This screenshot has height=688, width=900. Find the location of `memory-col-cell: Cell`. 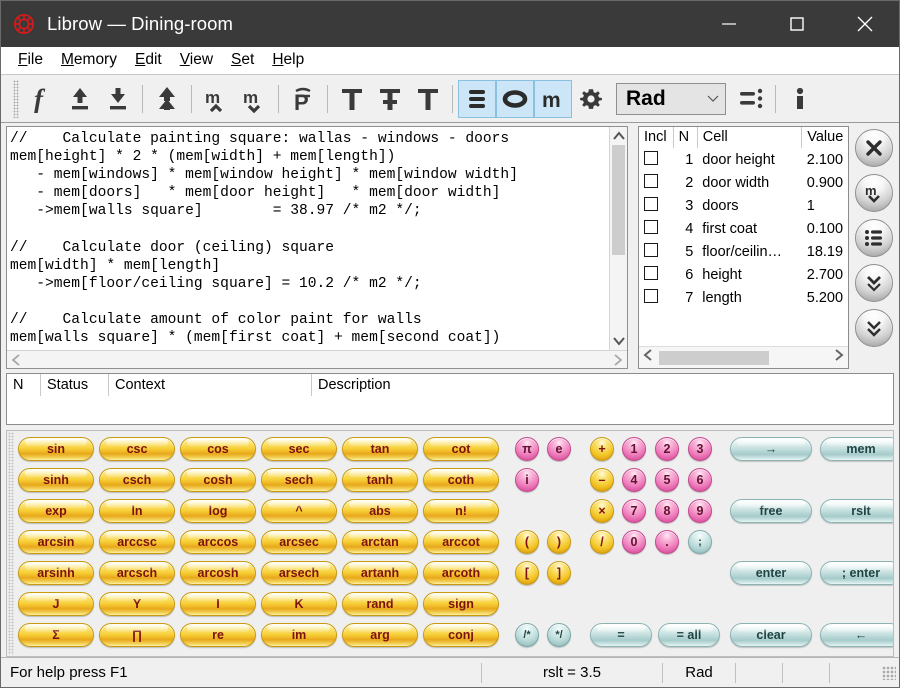

memory-col-cell: Cell is located at coordinates (750, 137).